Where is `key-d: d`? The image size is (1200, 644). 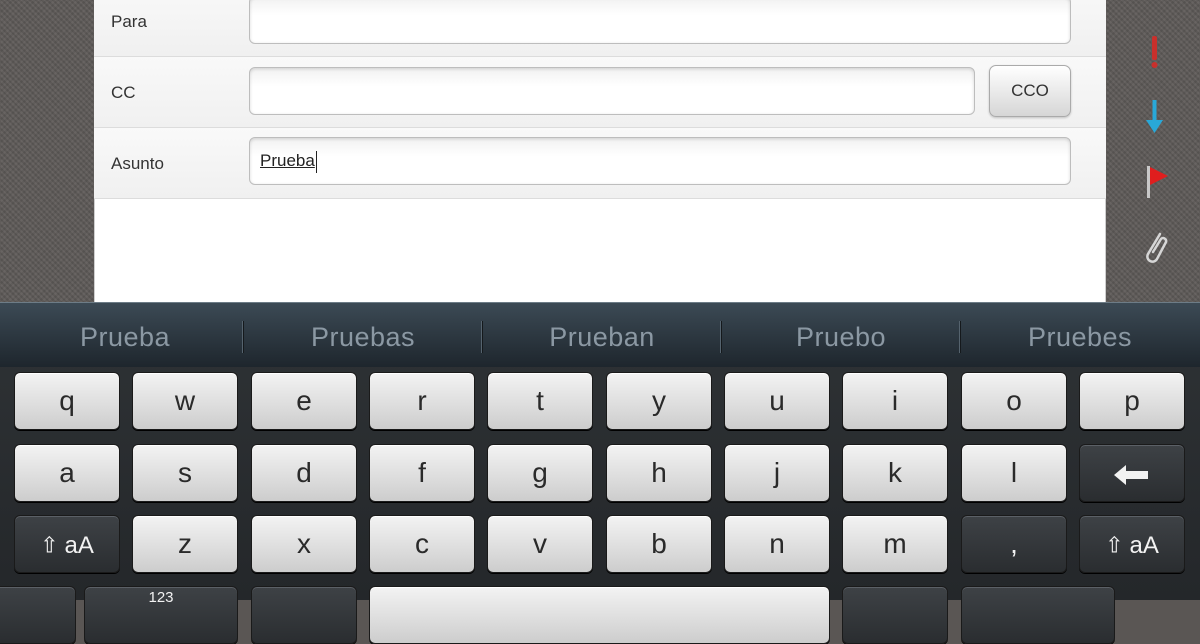
key-d: d is located at coordinates (304, 473).